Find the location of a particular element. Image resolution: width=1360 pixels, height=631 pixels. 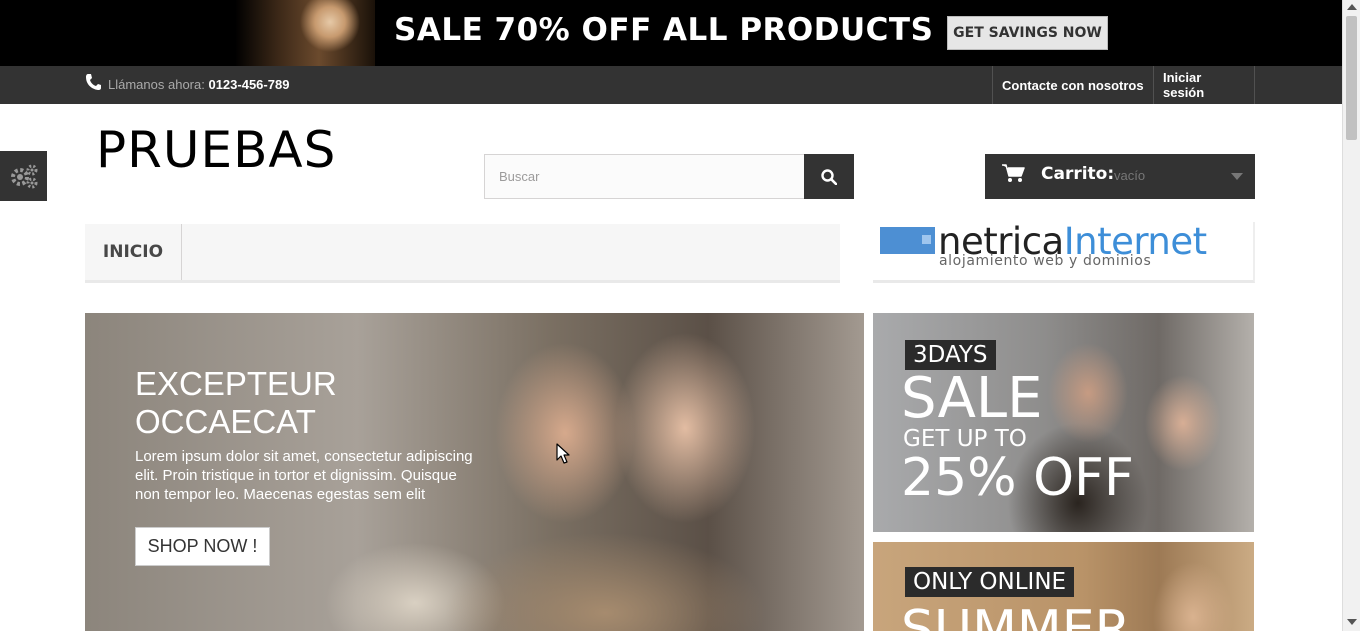

scroll-down-arrow-icon is located at coordinates (1352, 622).